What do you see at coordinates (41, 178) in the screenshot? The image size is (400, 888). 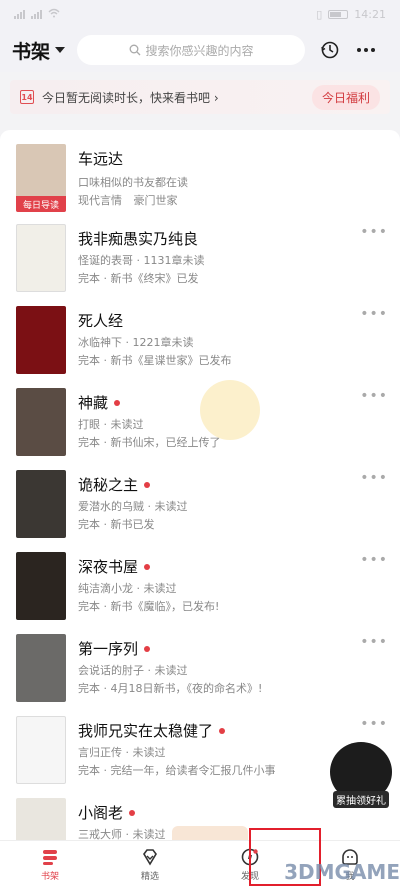 I see `book-cover: 每日导读` at bounding box center [41, 178].